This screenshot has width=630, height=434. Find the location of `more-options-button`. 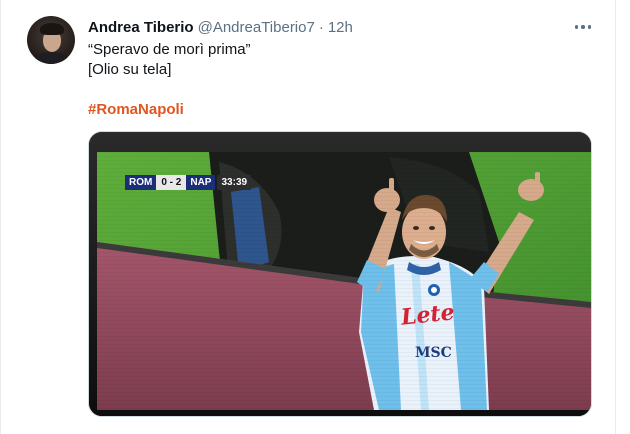

more-options-button is located at coordinates (583, 27).